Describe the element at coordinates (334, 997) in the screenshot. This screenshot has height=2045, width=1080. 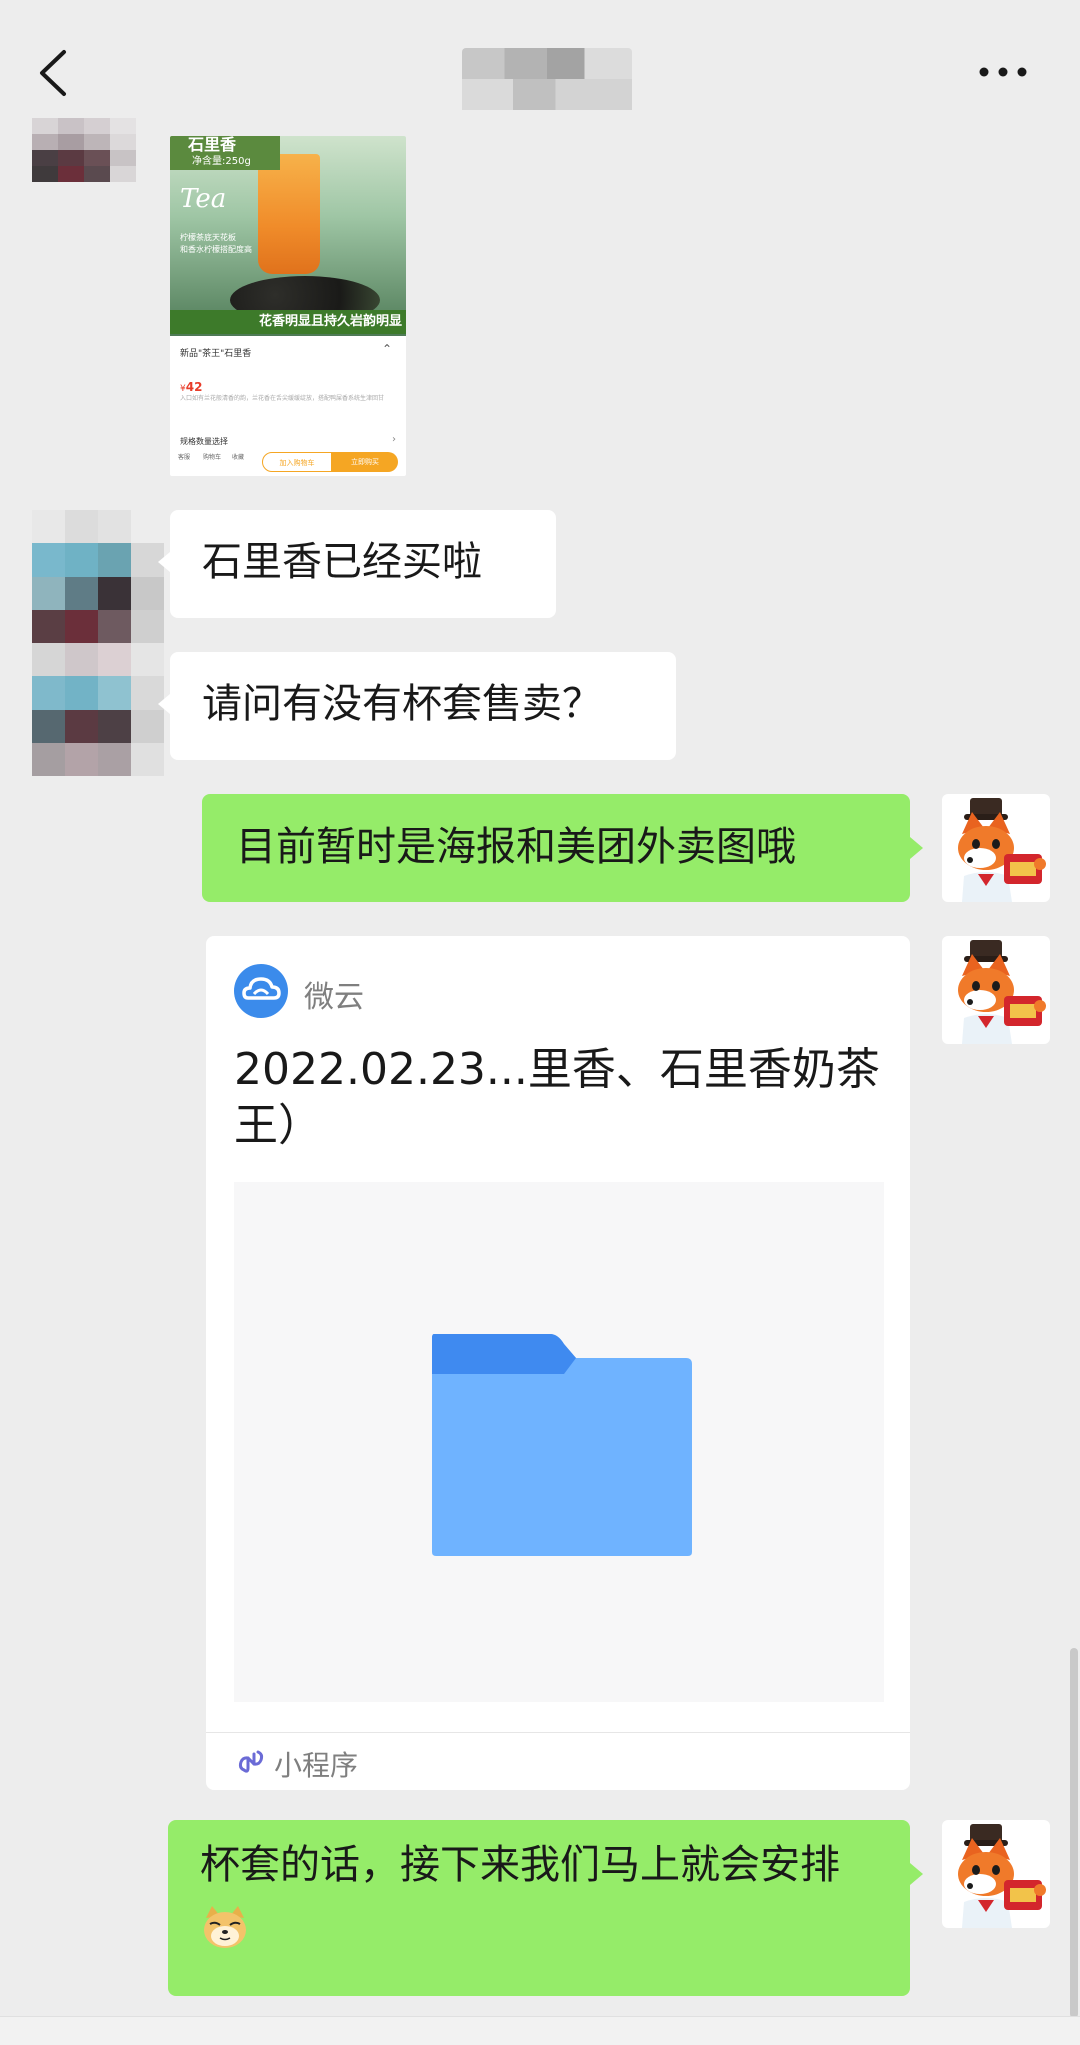
I see `card-source-name: 微云` at that location.